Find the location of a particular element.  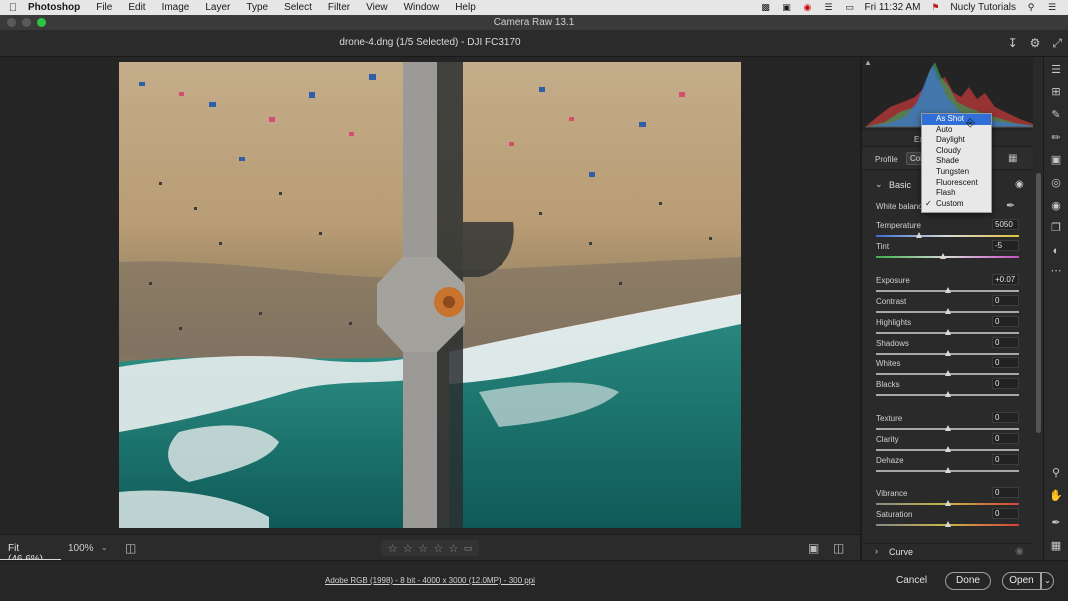

hand-tool-icon: ✋ is located at coordinates (1056, 496).